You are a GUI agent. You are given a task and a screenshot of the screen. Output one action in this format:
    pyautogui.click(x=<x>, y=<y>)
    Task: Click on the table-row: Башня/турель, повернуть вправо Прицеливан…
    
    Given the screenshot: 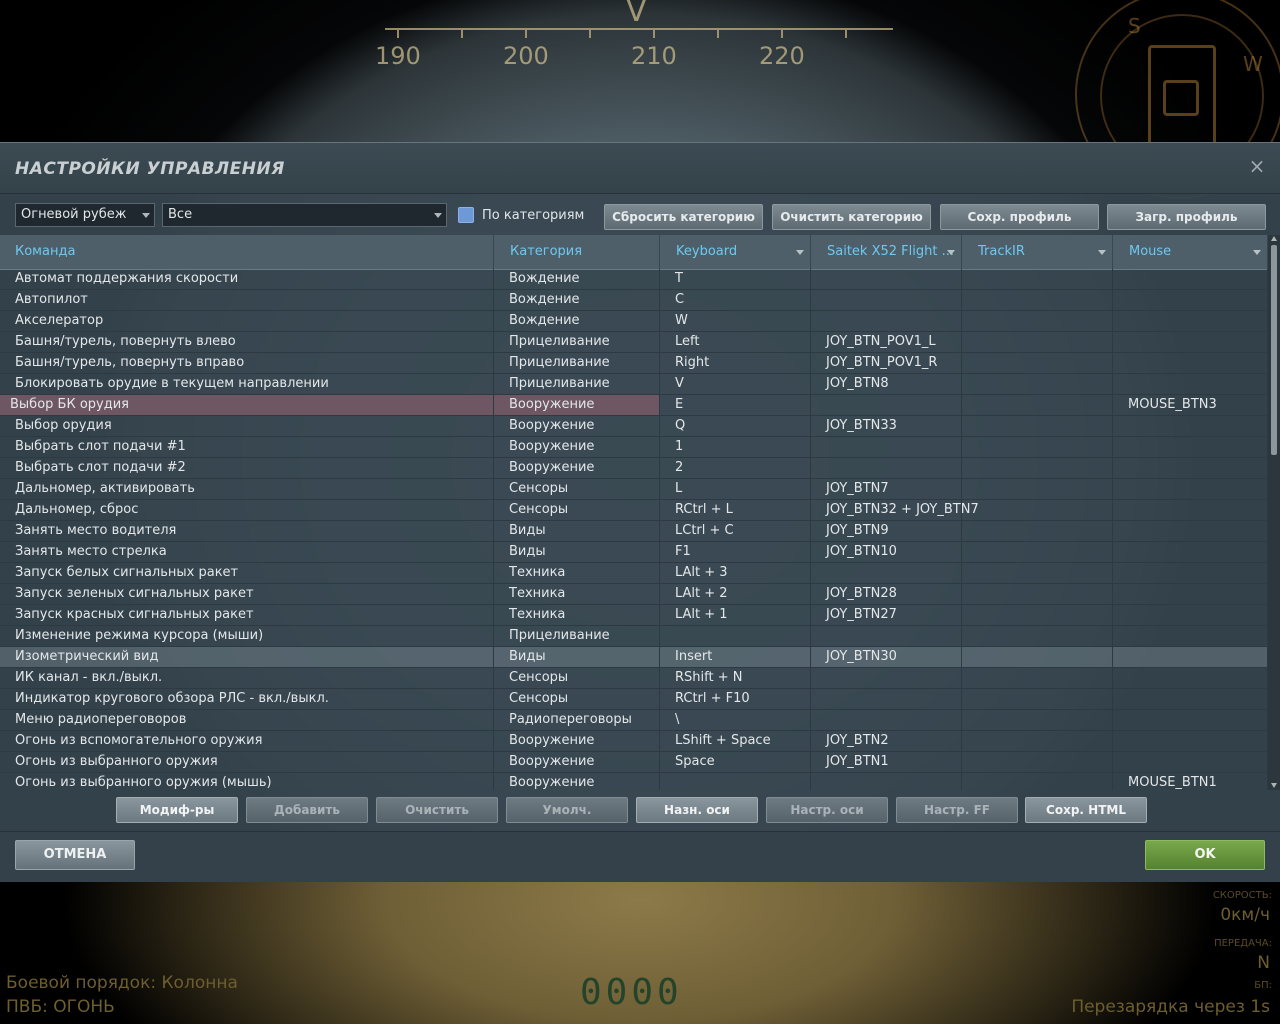 What is the action you would take?
    pyautogui.click(x=634, y=363)
    